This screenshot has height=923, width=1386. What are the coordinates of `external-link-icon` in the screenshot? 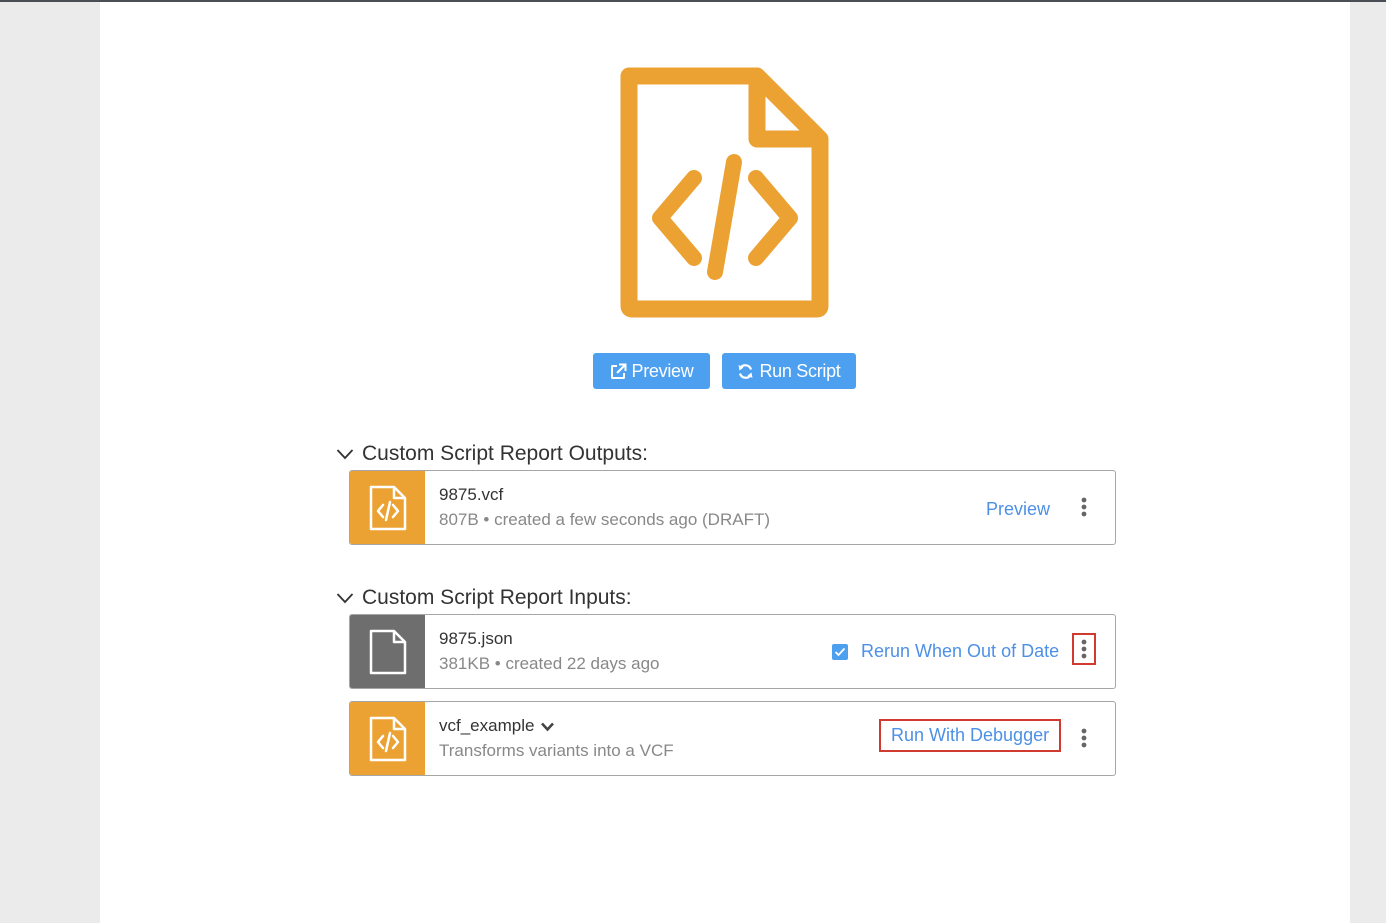 It's located at (618, 371).